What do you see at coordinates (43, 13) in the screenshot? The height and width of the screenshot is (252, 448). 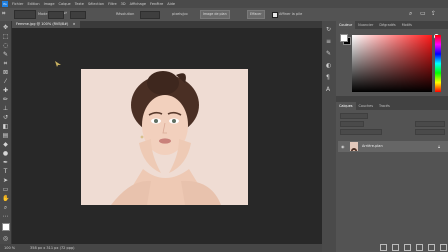 I see `field-label-mode: Mode` at bounding box center [43, 13].